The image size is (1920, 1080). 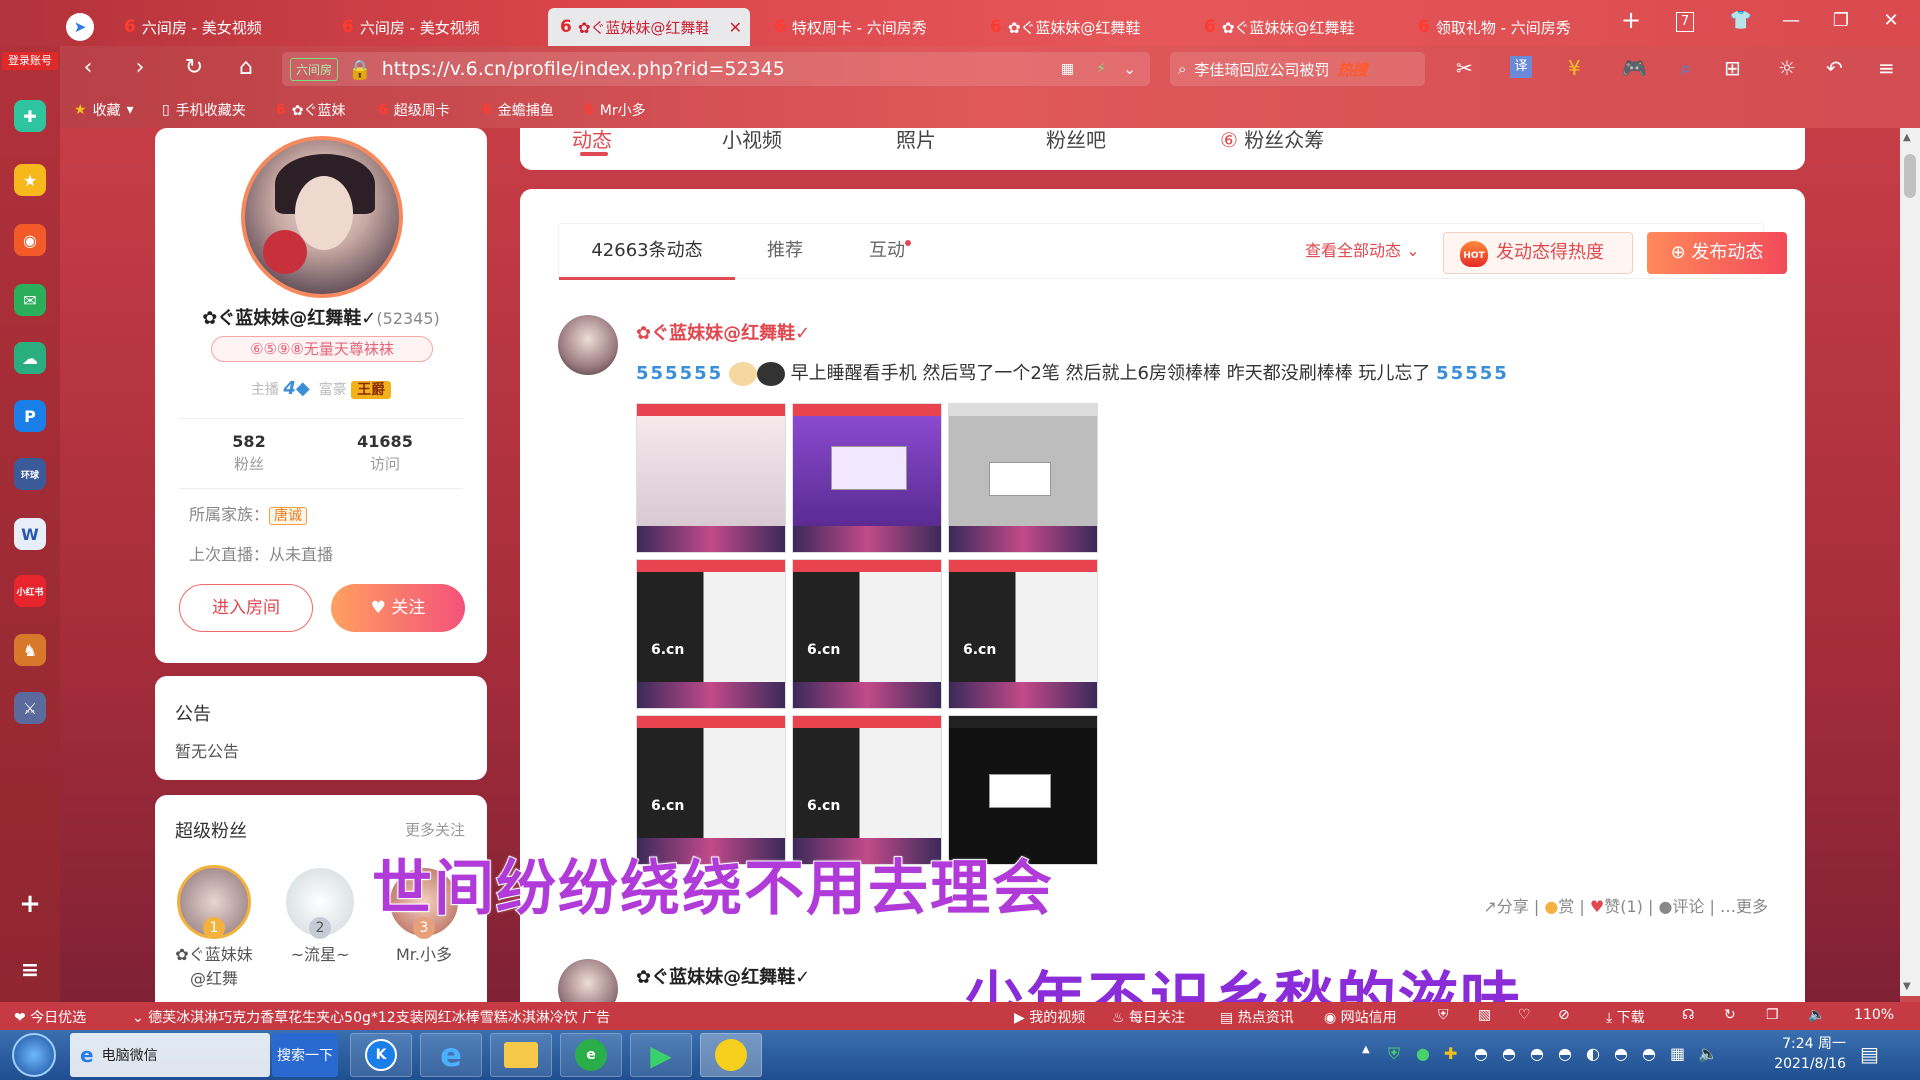 What do you see at coordinates (647, 252) in the screenshot?
I see `tab-all-posts: 42663条动态` at bounding box center [647, 252].